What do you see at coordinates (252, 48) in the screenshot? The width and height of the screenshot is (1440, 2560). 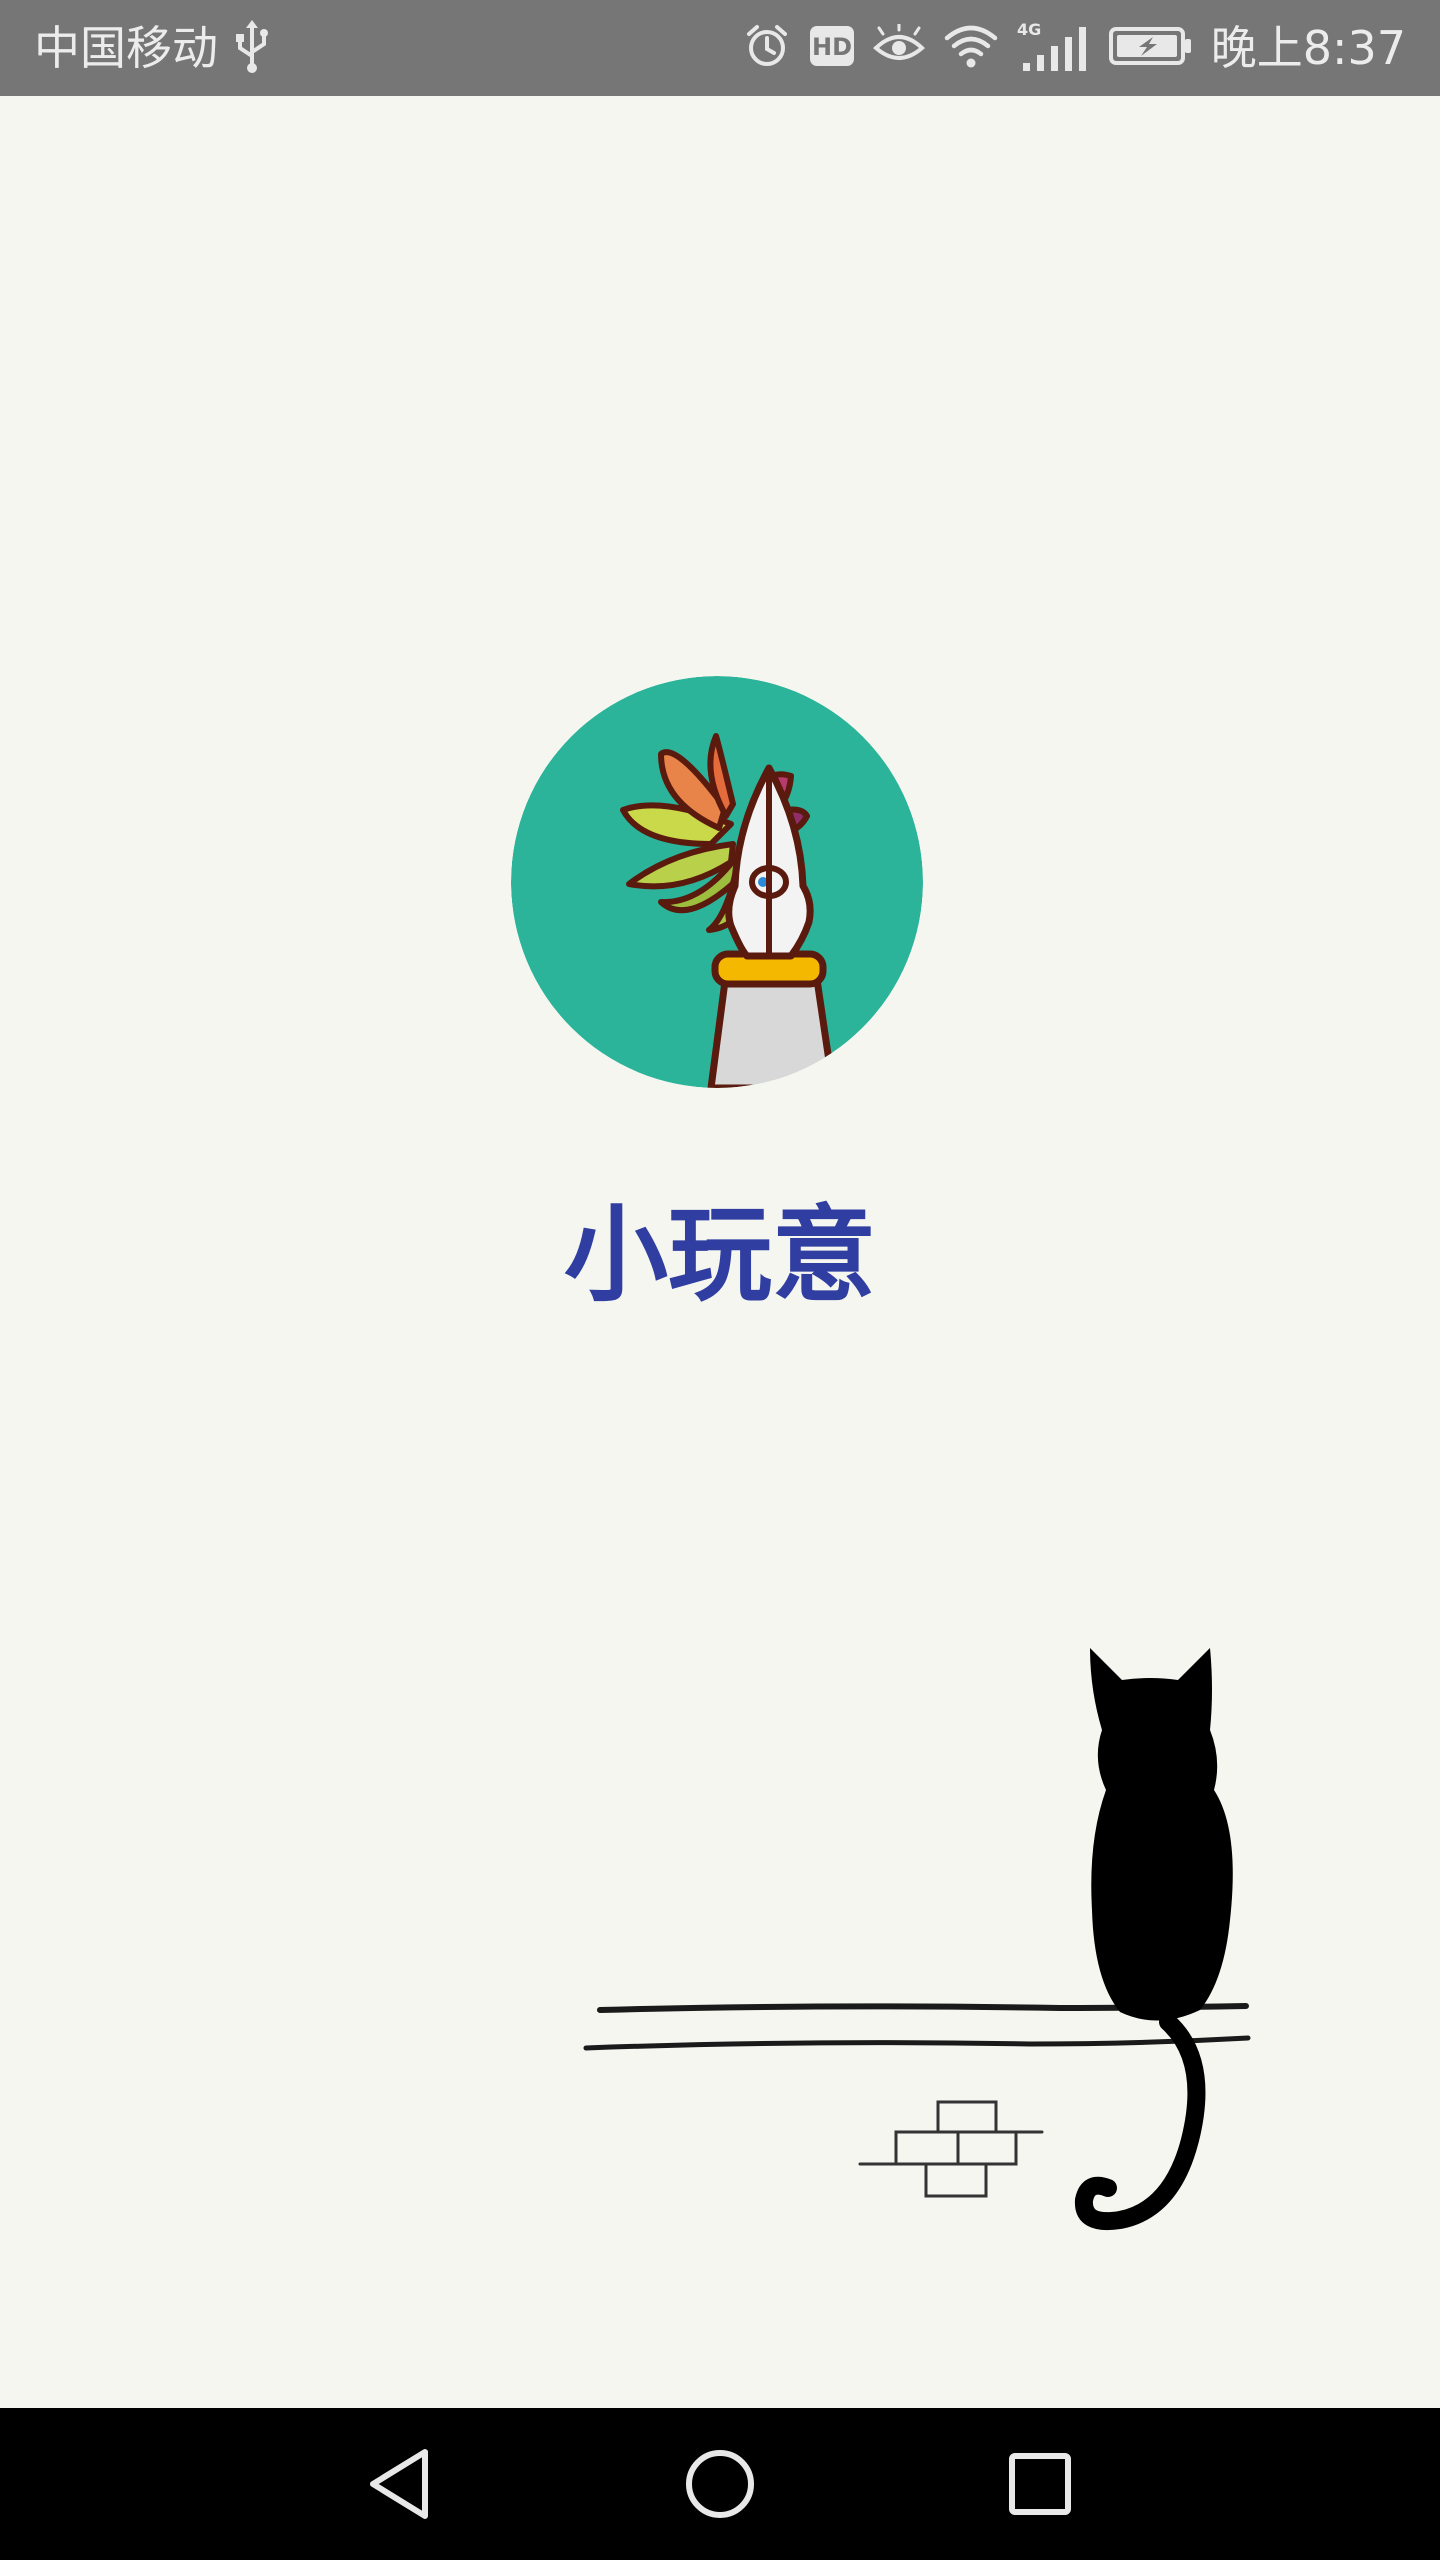 I see `usb-icon` at bounding box center [252, 48].